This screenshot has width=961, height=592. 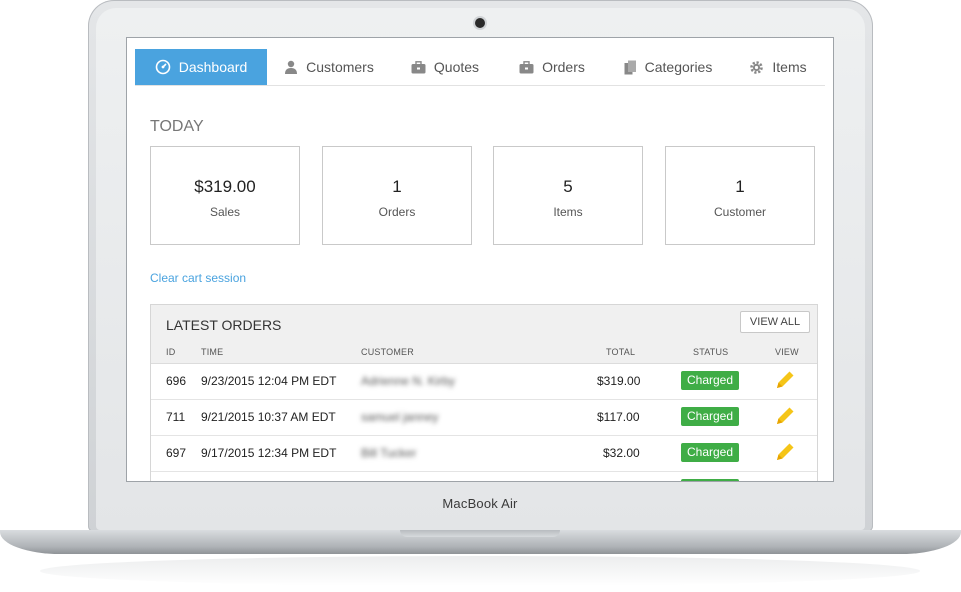 I want to click on order-customer: samuel janney, so click(x=400, y=417).